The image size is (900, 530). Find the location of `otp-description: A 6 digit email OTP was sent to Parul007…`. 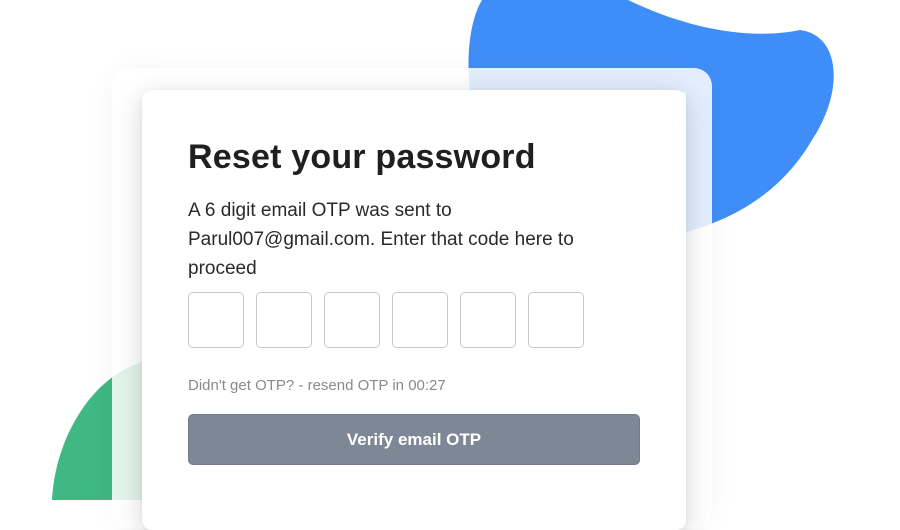

otp-description: A 6 digit email OTP was sent to Parul007… is located at coordinates (398, 239).